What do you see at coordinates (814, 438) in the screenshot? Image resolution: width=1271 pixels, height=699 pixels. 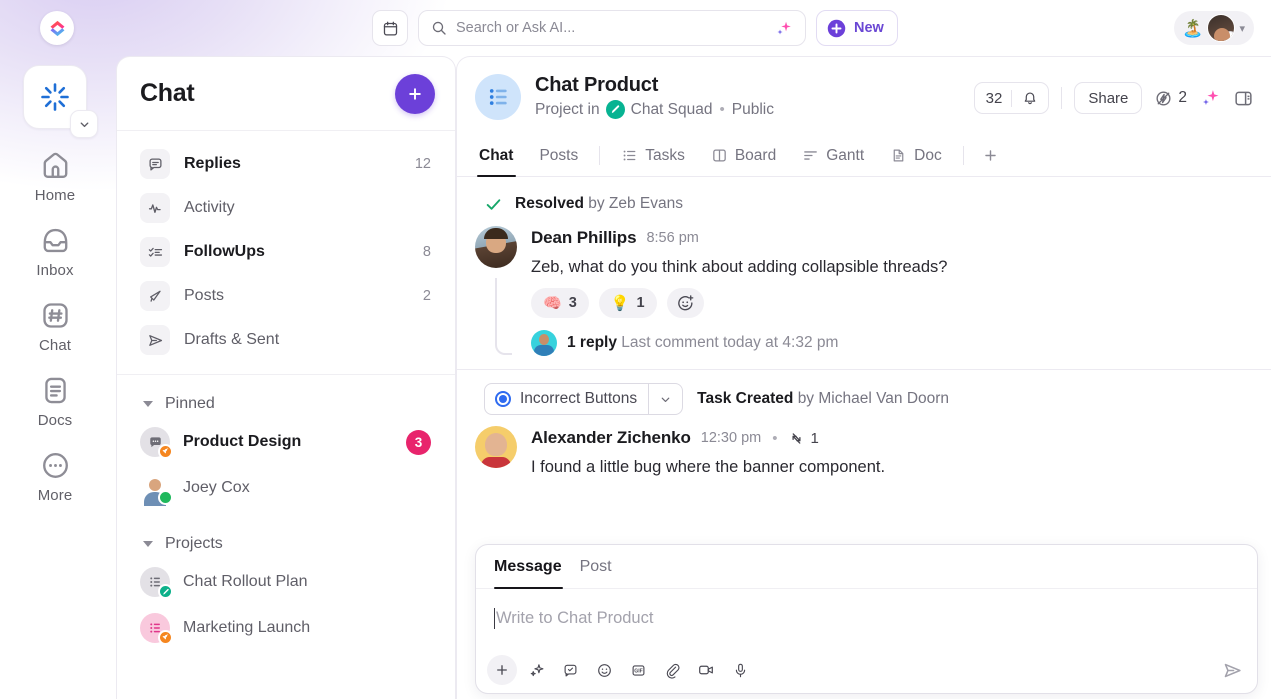 I see `repost-count: 1` at bounding box center [814, 438].